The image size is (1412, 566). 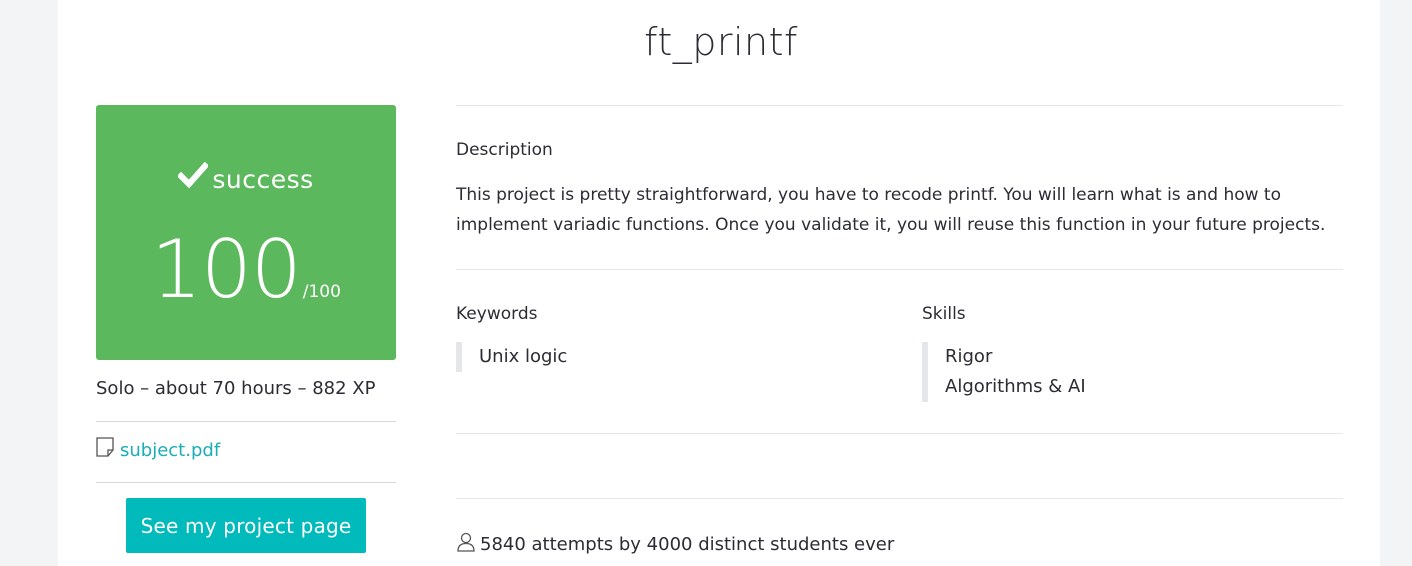 What do you see at coordinates (944, 314) in the screenshot?
I see `skills-label: Skills` at bounding box center [944, 314].